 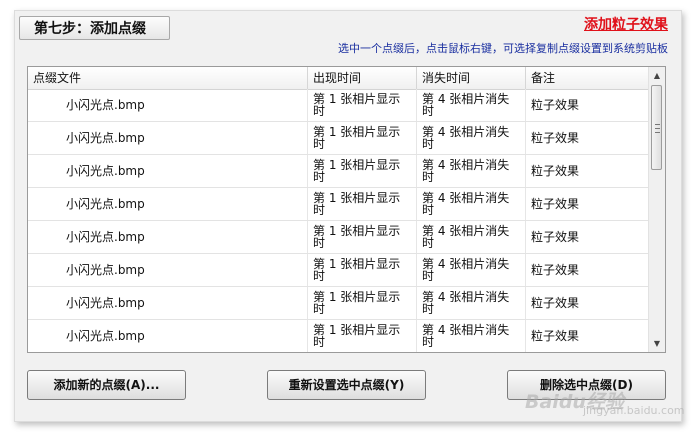 What do you see at coordinates (503, 48) in the screenshot?
I see `hint-text: 选中一个点缀后，点击鼠标右键，可选择复制点缀设置到系统剪贴板` at bounding box center [503, 48].